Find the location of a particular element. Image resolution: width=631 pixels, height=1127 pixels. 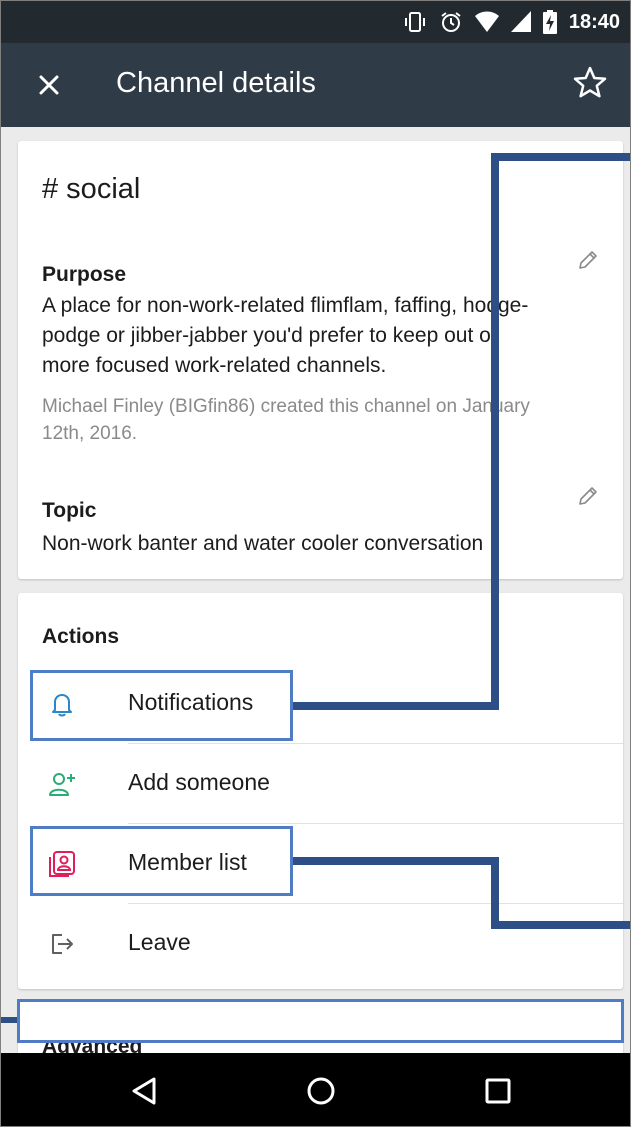

page-title: Channel details is located at coordinates (216, 83).